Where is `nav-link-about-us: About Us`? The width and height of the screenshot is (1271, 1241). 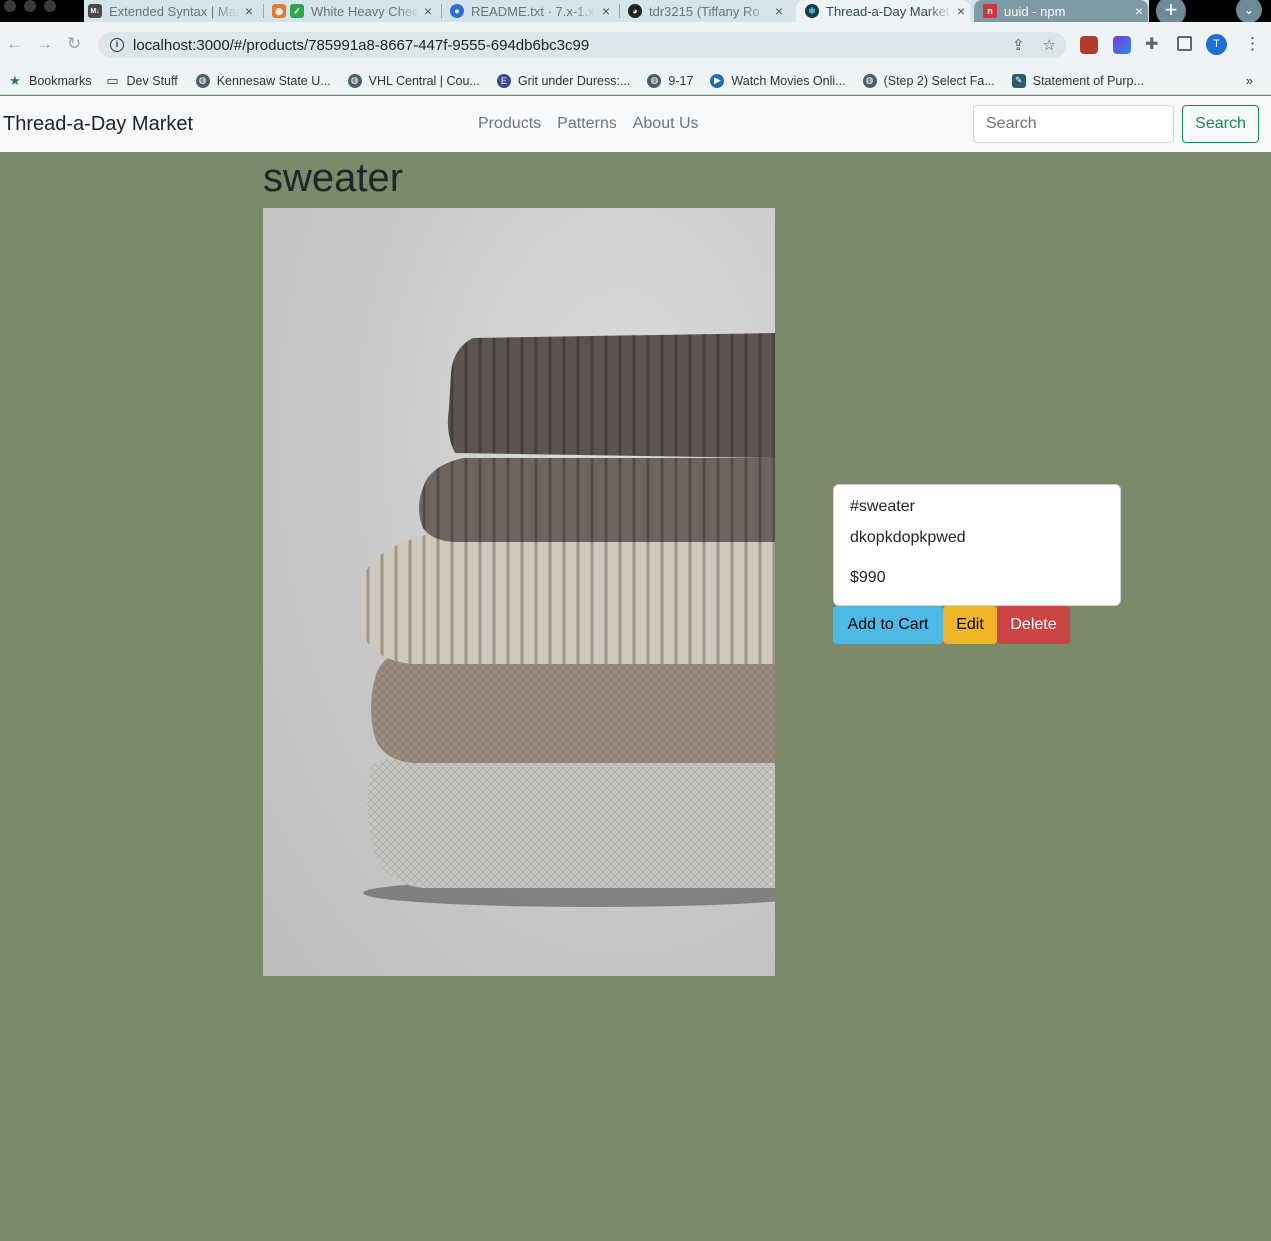
nav-link-about-us: About Us is located at coordinates (666, 124).